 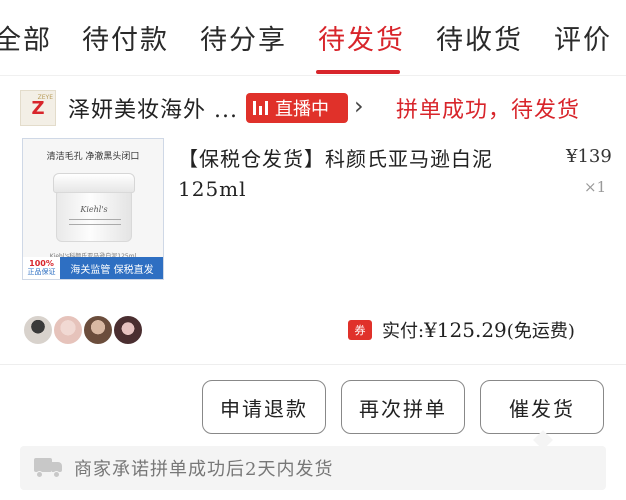 I want to click on tab-all: 全部, so click(x=26, y=37).